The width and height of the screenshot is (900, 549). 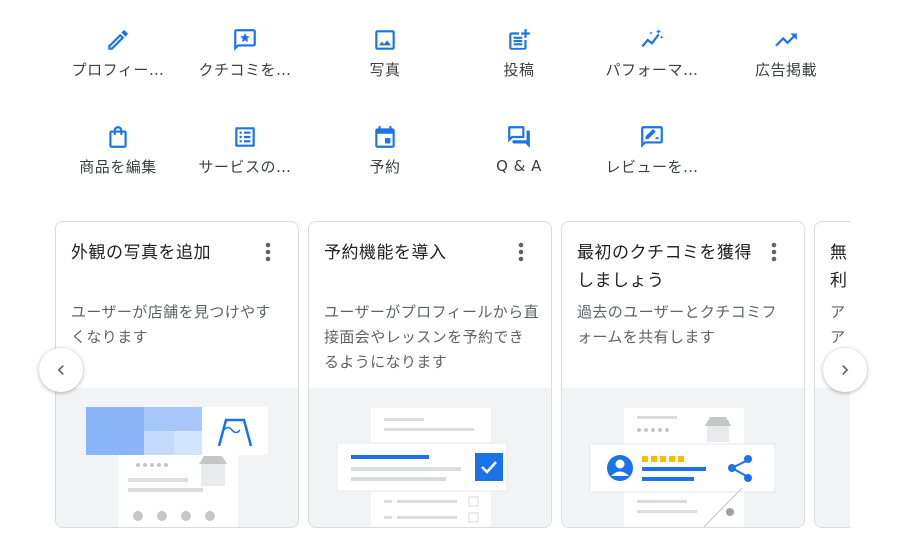 I want to click on review-share-illustration, so click(x=682, y=467).